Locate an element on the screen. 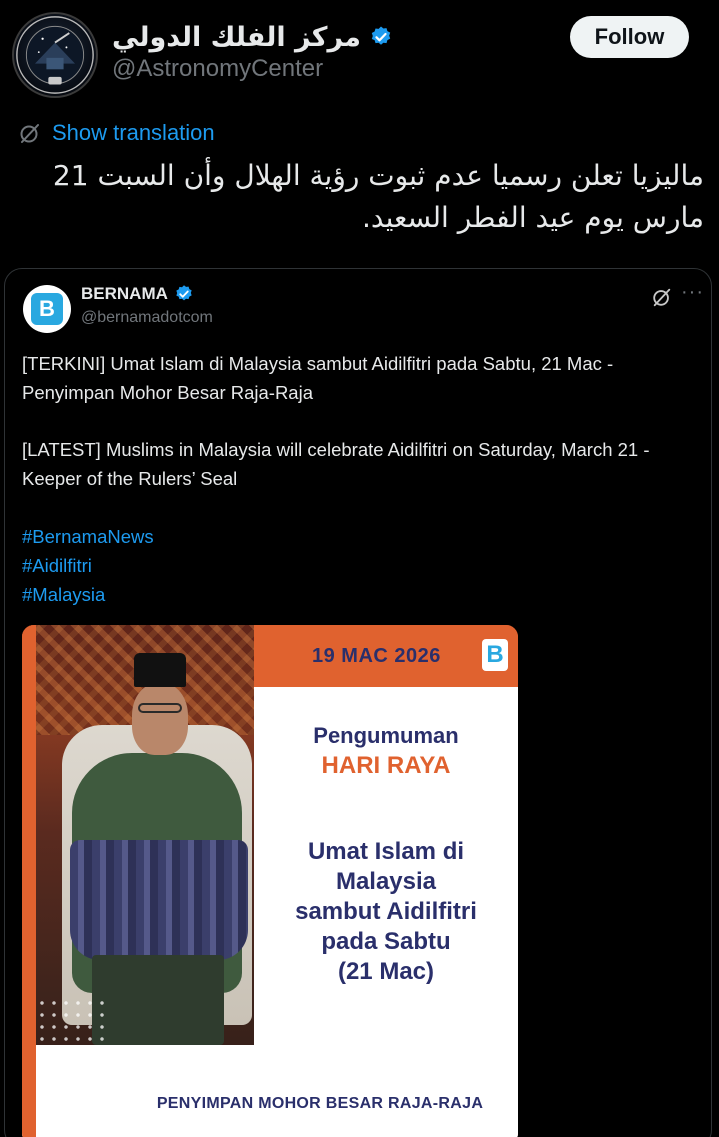 The width and height of the screenshot is (719, 1137). hashtag-list: #BernamaNews #Aidilfitri #Malaysia is located at coordinates (88, 565).